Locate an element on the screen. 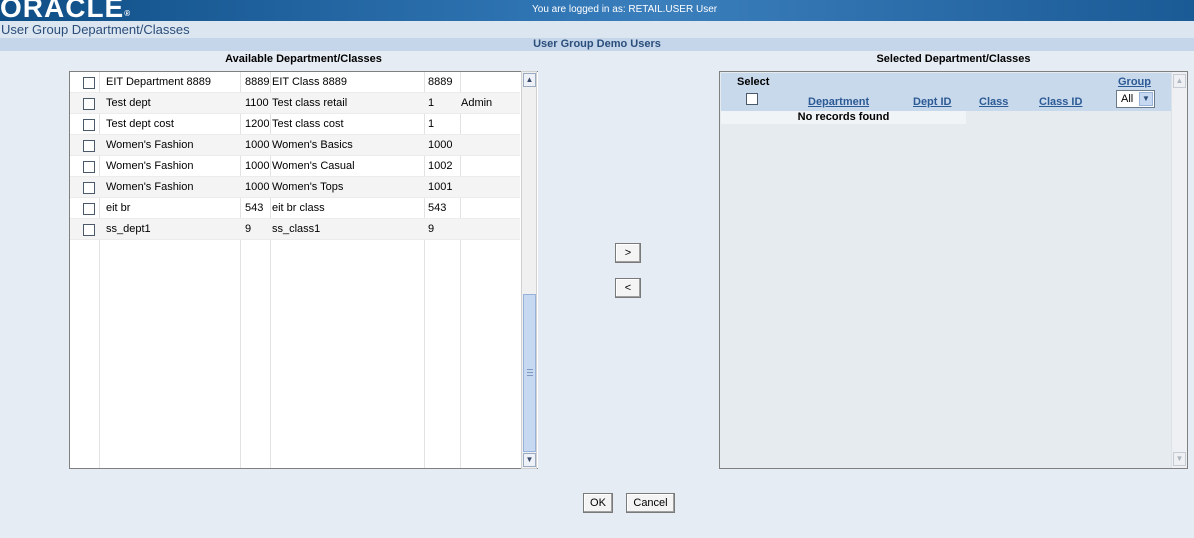  list-item: eit br 543 eit br class 543 is located at coordinates (295, 208).